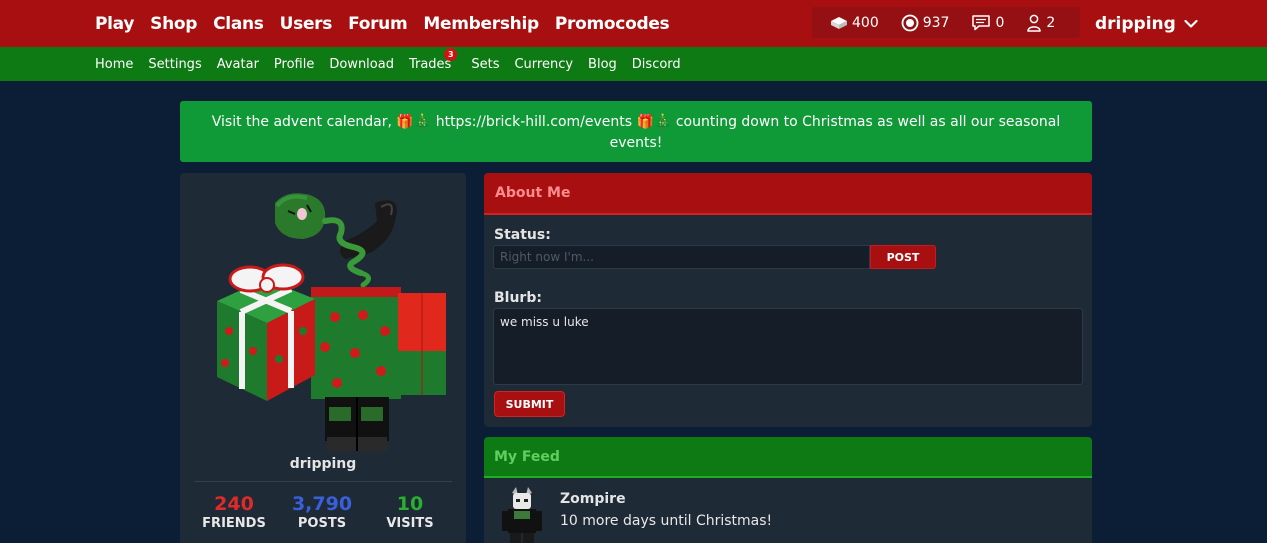 Image resolution: width=1267 pixels, height=543 pixels. What do you see at coordinates (1051, 22) in the screenshot?
I see `friend-requests-count: 2` at bounding box center [1051, 22].